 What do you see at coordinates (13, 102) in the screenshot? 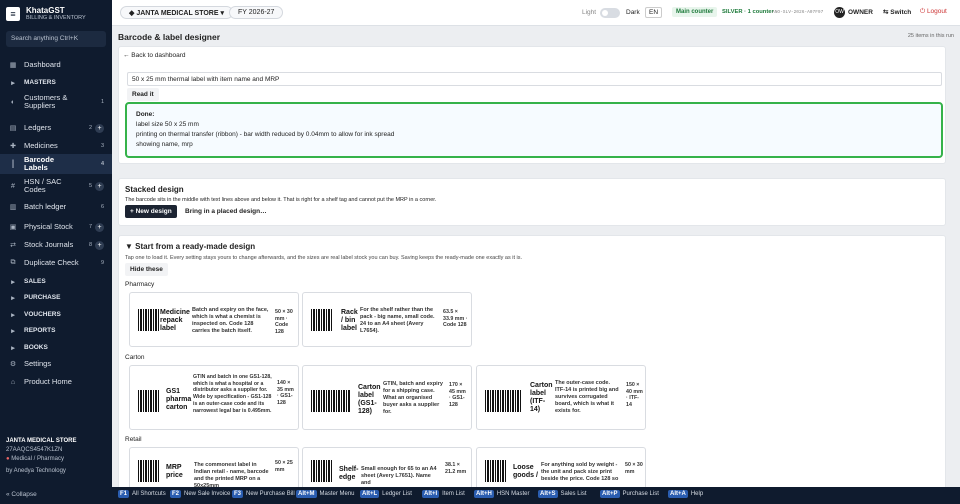
I see `nav-icon: ◐` at bounding box center [13, 102].